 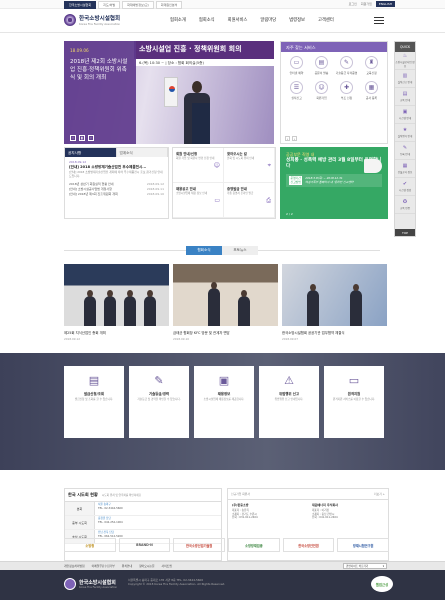 What do you see at coordinates (80, 5) in the screenshot?
I see `site-tab: 한국소방시설협회` at bounding box center [80, 5].